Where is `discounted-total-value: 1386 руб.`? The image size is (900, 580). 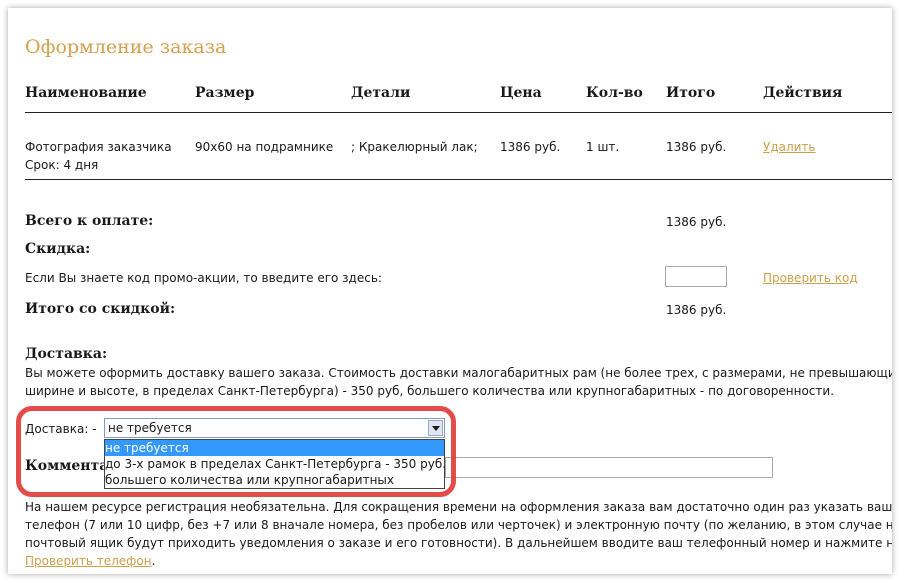 discounted-total-value: 1386 руб. is located at coordinates (696, 310).